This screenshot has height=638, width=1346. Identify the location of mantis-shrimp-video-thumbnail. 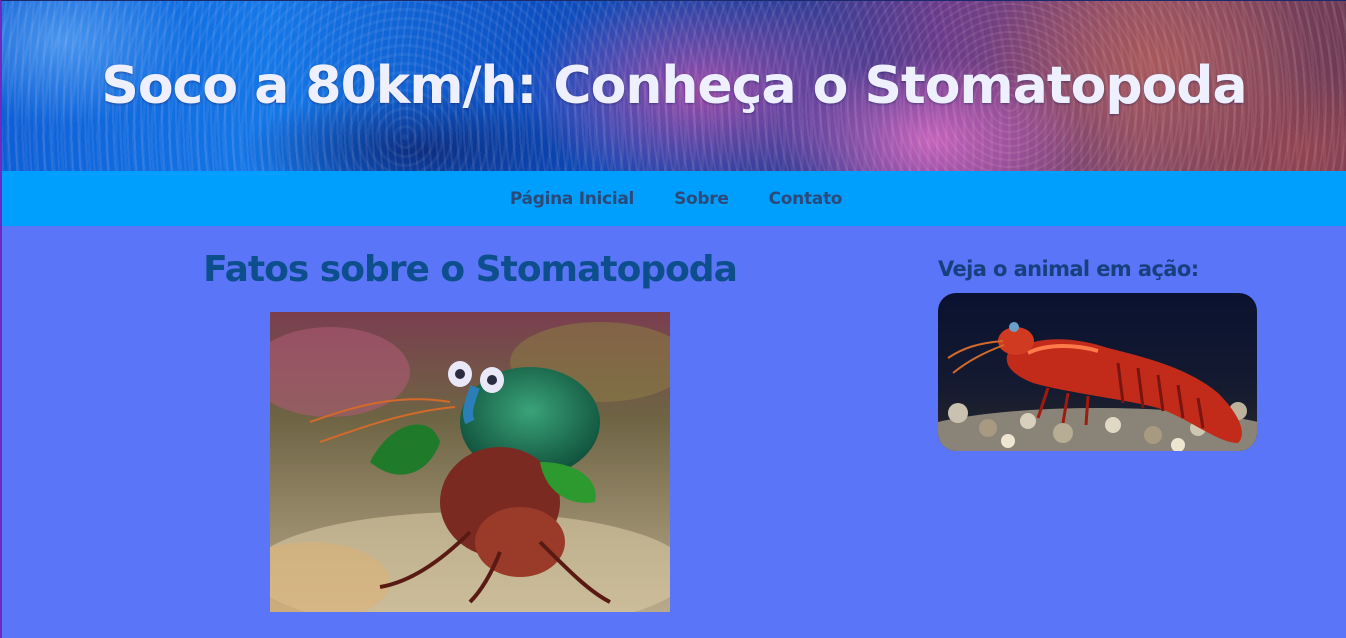
(1097, 372).